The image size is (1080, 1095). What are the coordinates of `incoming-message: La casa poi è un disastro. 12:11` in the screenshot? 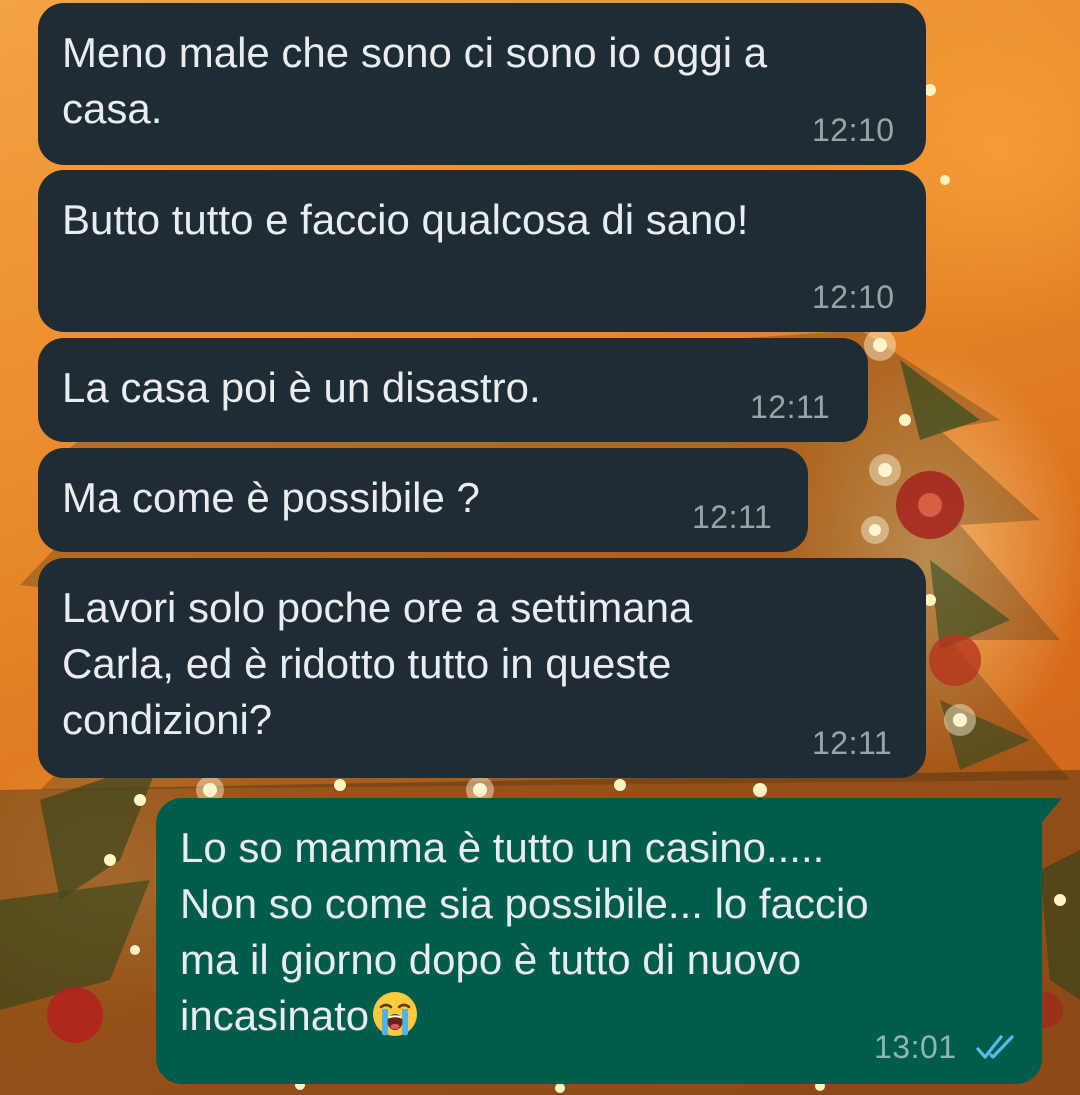 It's located at (453, 390).